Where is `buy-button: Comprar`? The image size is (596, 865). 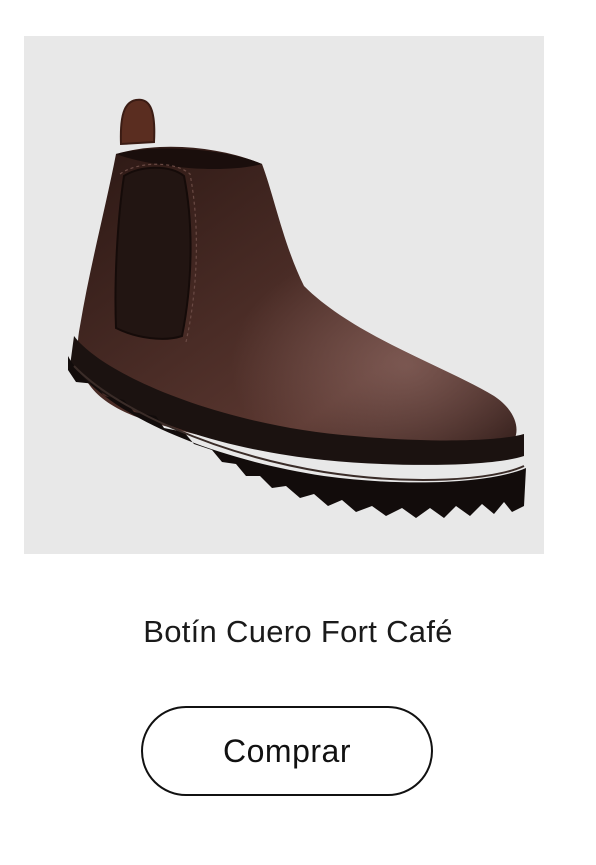
buy-button: Comprar is located at coordinates (287, 751).